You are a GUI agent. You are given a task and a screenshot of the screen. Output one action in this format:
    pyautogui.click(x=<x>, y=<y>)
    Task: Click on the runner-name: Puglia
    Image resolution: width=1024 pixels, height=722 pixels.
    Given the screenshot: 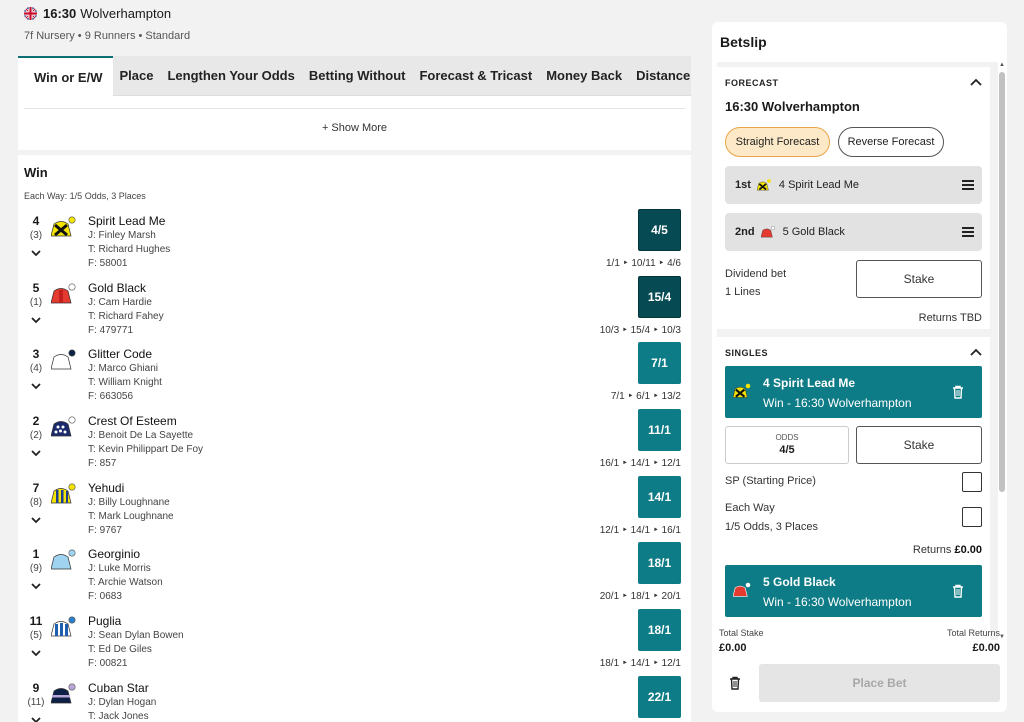 What is the action you would take?
    pyautogui.click(x=104, y=621)
    